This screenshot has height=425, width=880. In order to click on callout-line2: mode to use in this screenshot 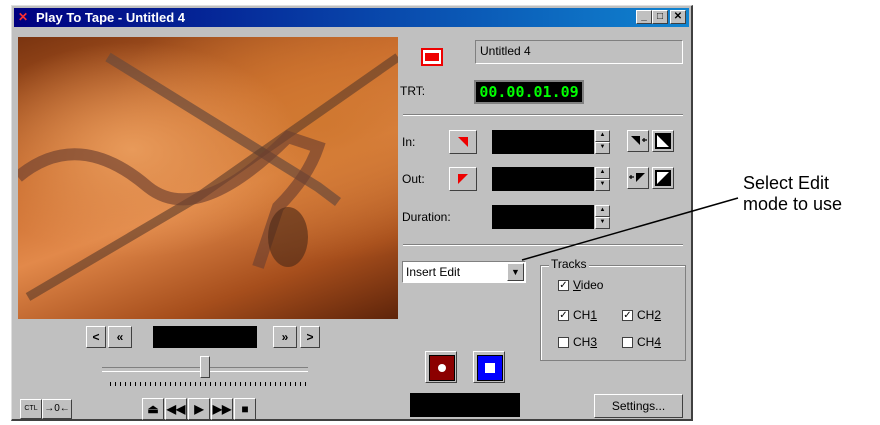, I will do `click(793, 204)`.